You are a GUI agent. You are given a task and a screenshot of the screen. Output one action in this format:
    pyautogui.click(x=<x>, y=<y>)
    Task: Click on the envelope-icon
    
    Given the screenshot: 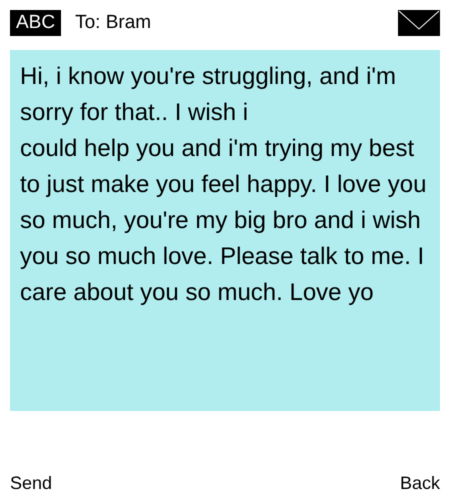 What is the action you would take?
    pyautogui.click(x=419, y=23)
    